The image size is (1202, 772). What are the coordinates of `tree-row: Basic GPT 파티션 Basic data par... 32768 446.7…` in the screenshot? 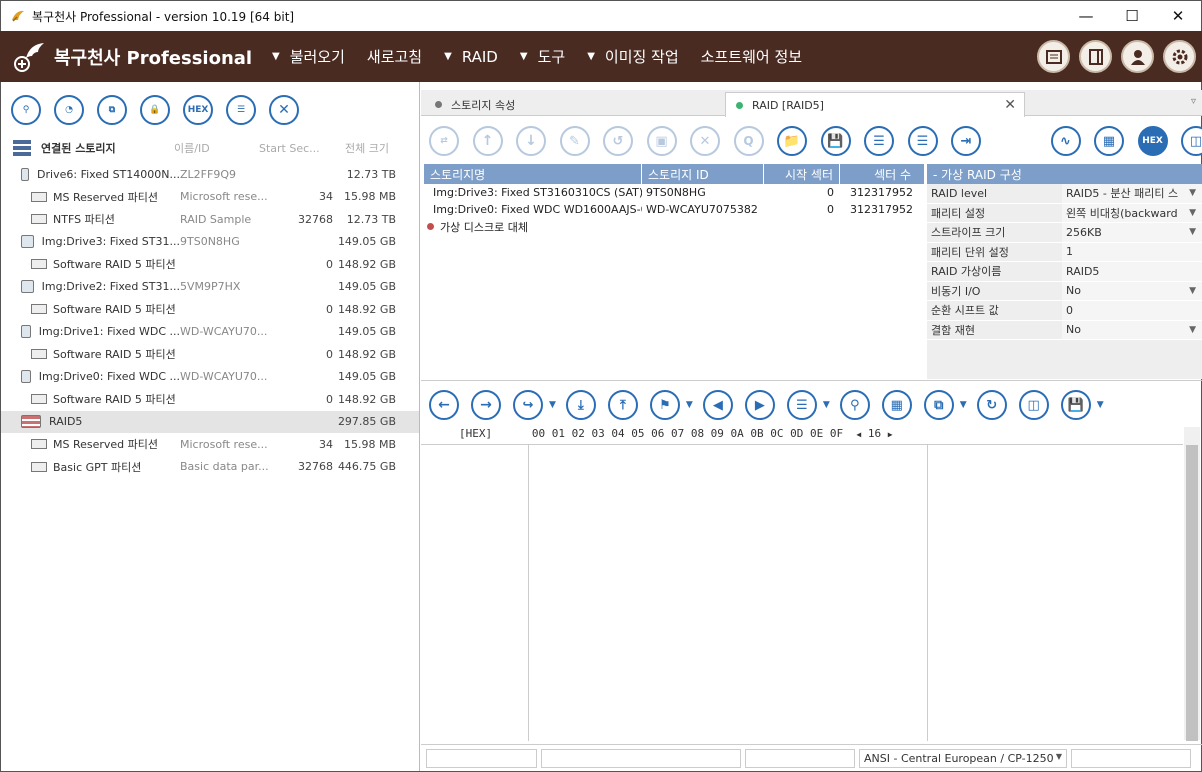 It's located at (210, 467).